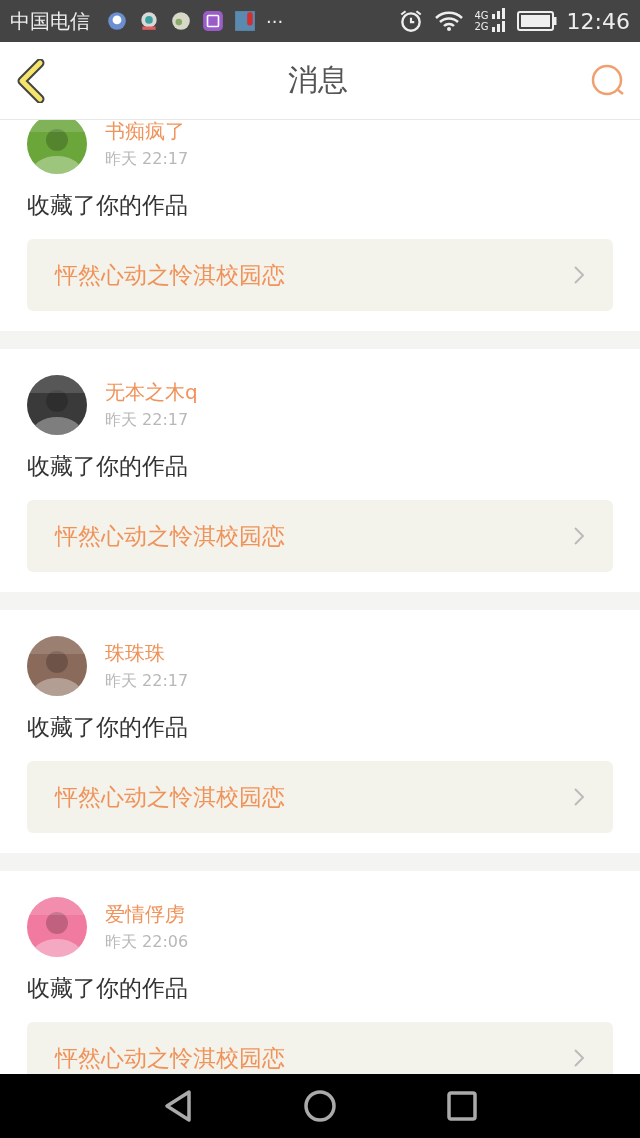 This screenshot has height=1138, width=640. I want to click on wifi-icon, so click(449, 21).